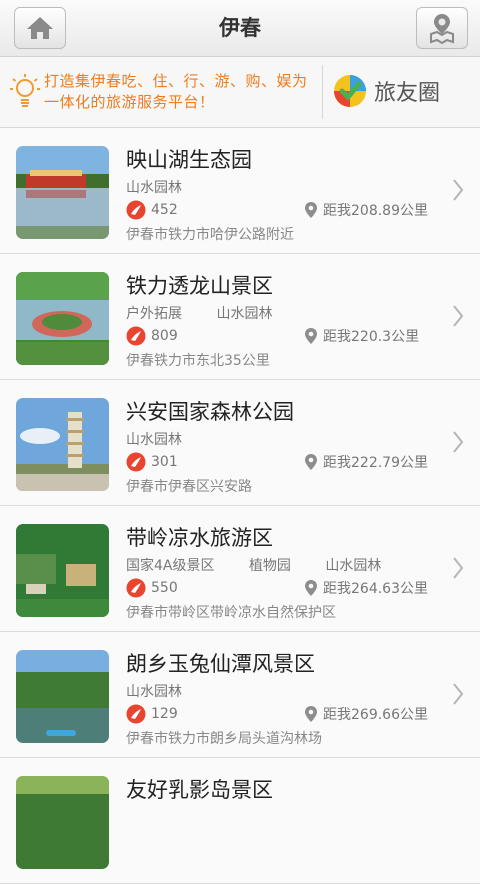 This screenshot has height=884, width=480. What do you see at coordinates (198, 361) in the screenshot?
I see `attraction-address: 伊春铁力市东北35公里` at bounding box center [198, 361].